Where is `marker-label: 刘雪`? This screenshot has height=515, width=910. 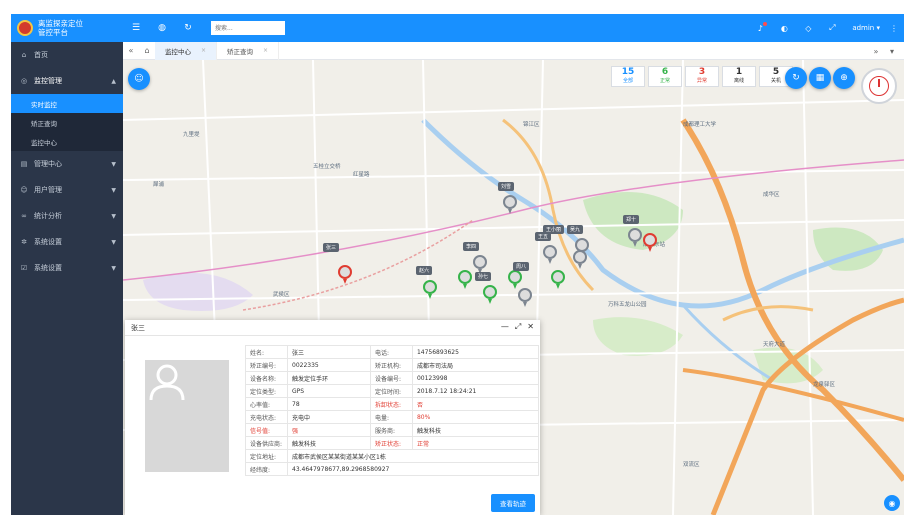
marker-label: 刘雪 is located at coordinates (506, 186).